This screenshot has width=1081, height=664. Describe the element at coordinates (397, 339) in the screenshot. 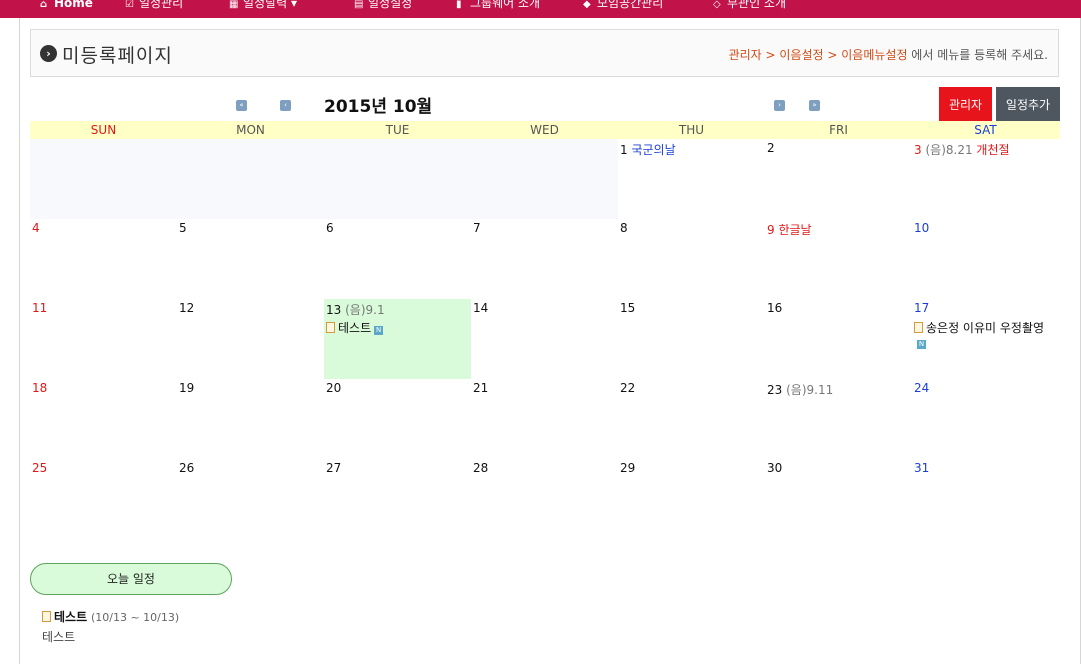

I see `day-cell-today: 13 (음)9.1 테스트 N` at that location.